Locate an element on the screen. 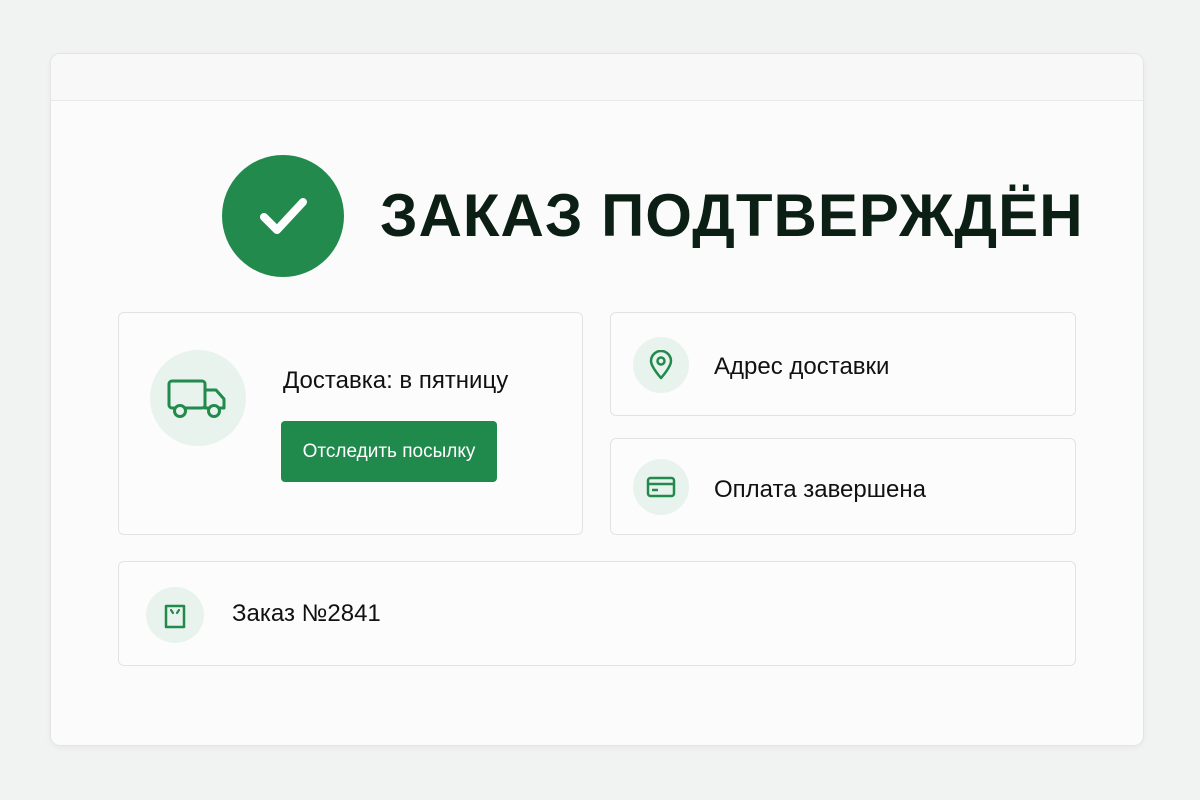 The width and height of the screenshot is (1200, 800). delivery-card: Доставка: в пятницу Отследить посылку is located at coordinates (350, 423).